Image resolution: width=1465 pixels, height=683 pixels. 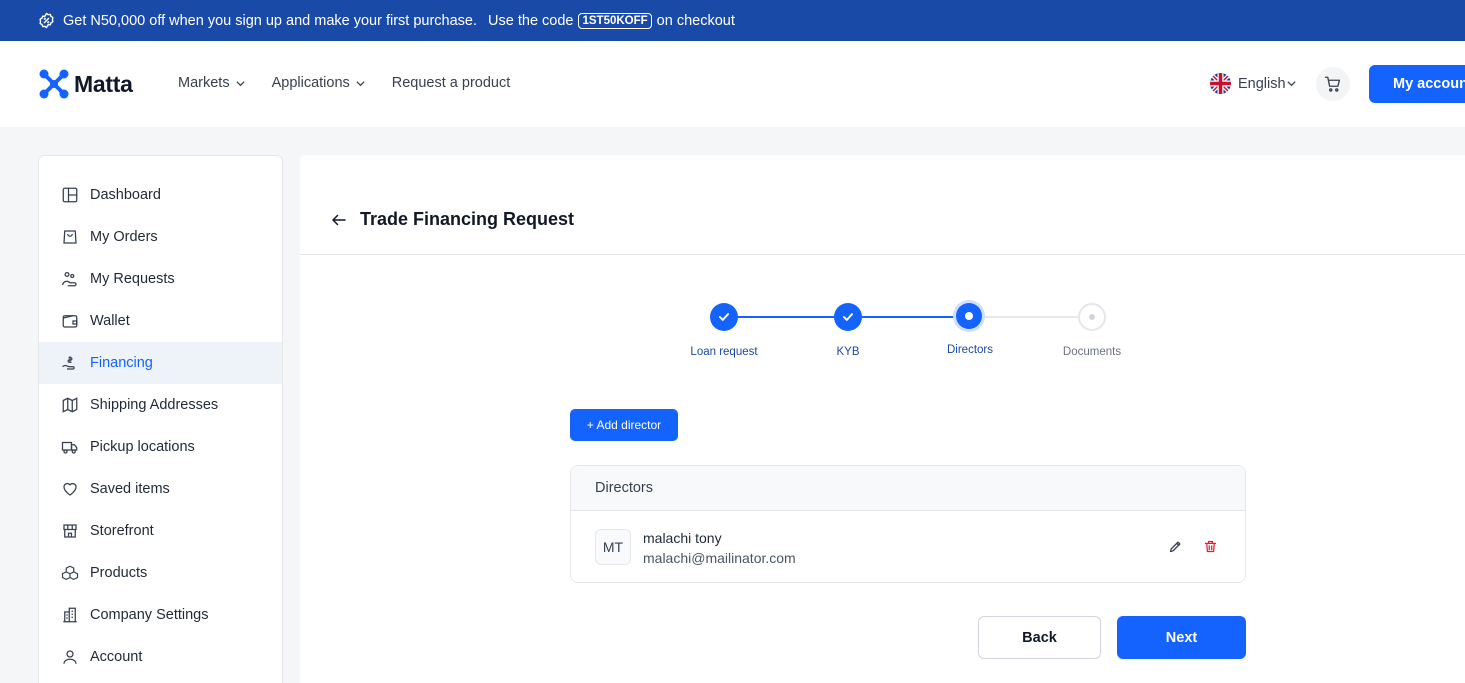 What do you see at coordinates (682, 538) in the screenshot?
I see `director-name: malachi tony` at bounding box center [682, 538].